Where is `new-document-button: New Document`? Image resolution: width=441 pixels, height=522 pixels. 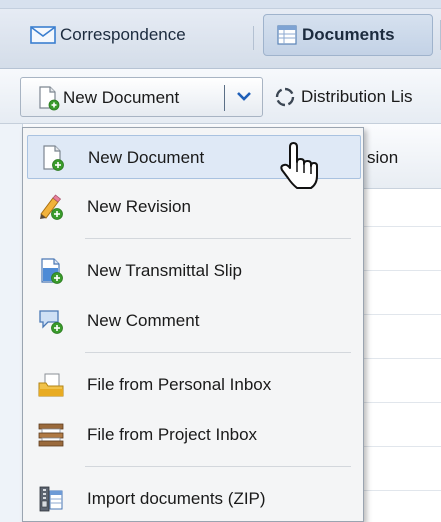 new-document-button: New Document is located at coordinates (107, 98).